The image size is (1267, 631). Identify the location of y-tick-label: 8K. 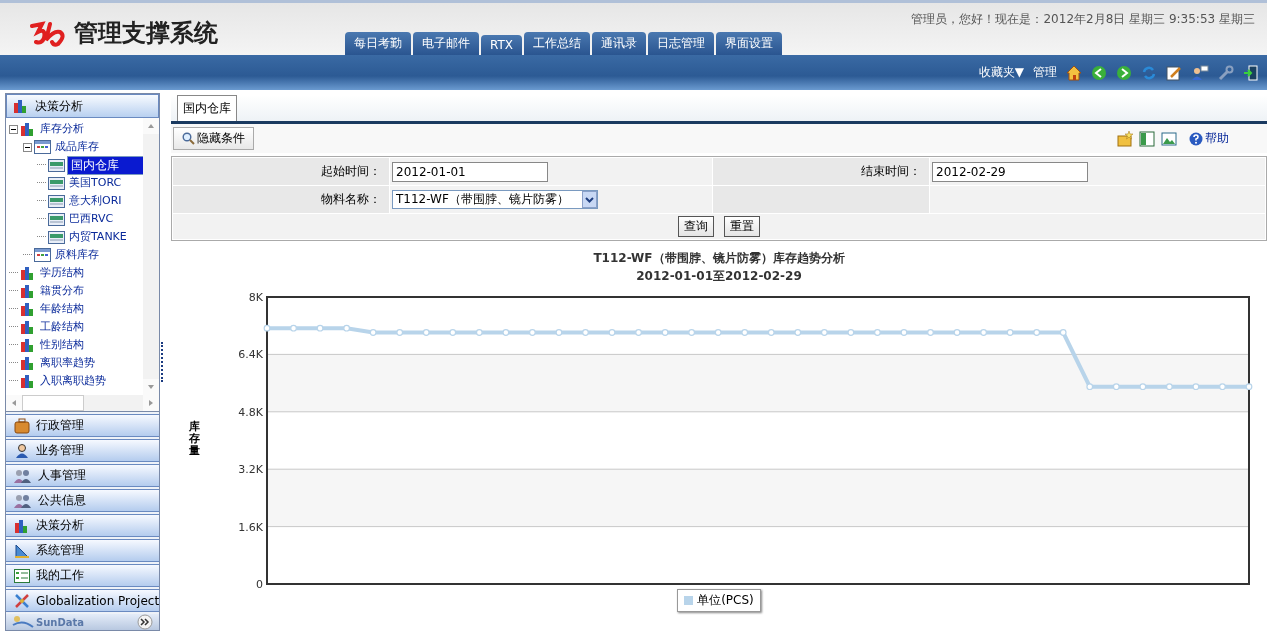
(255, 297).